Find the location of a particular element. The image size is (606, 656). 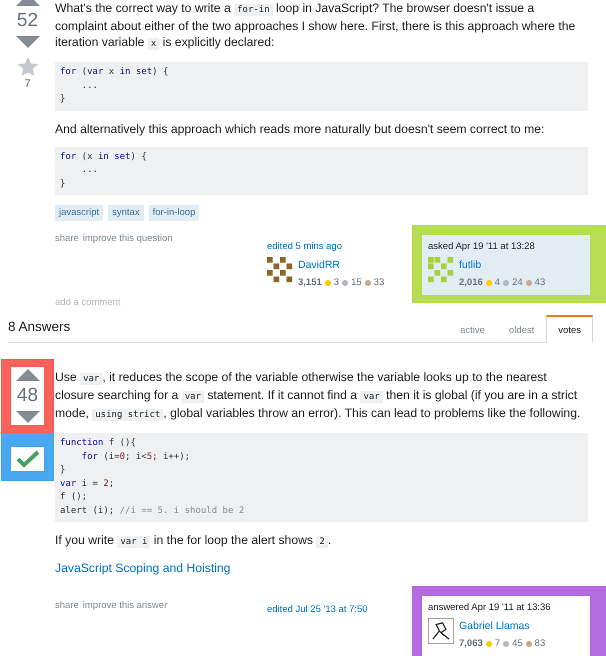

tag: javascript is located at coordinates (79, 213).